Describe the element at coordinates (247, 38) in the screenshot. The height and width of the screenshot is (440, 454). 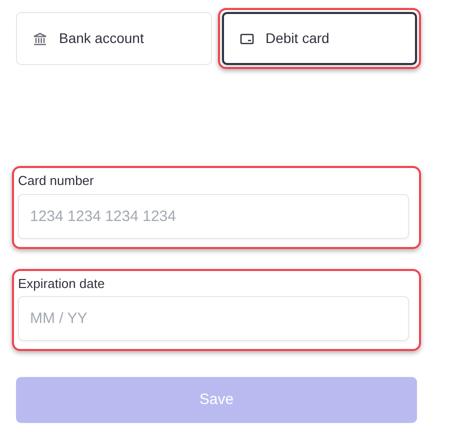
I see `card-icon` at that location.